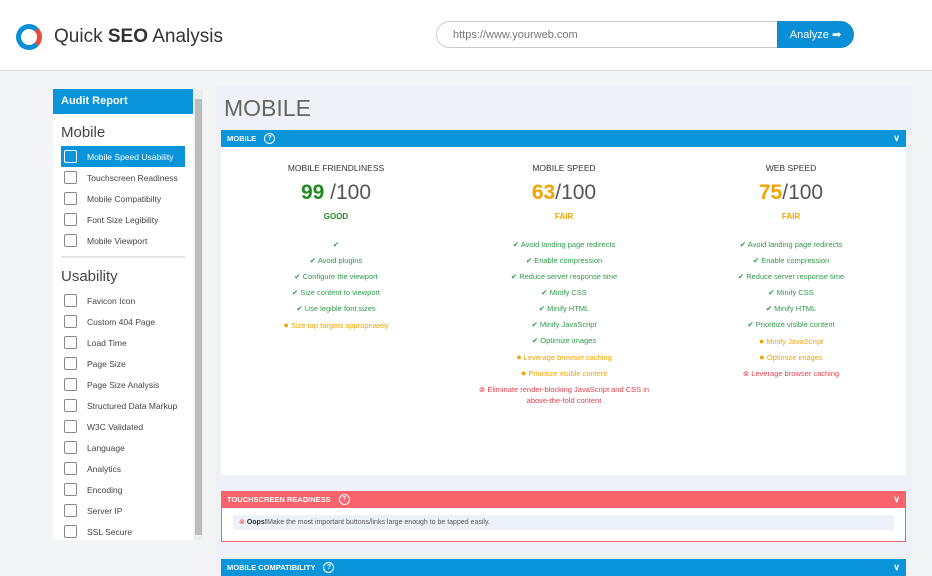 This screenshot has height=576, width=932. I want to click on check-item: ✔ Avoid landing page redirects, so click(564, 244).